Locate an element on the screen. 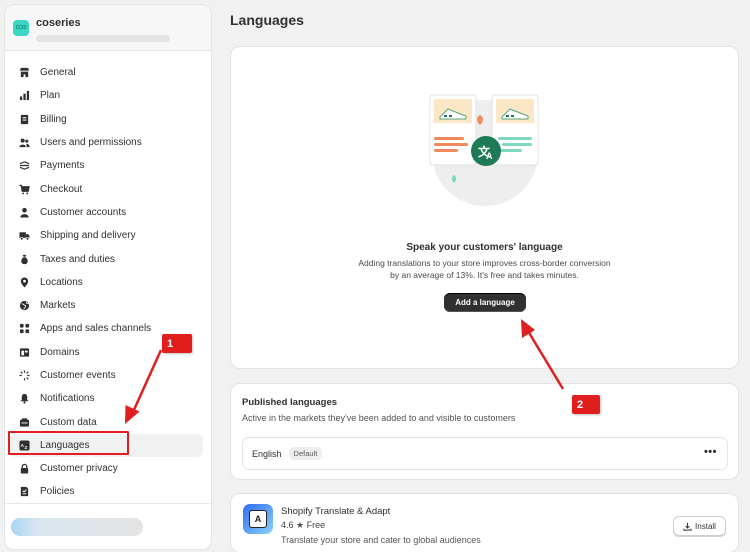 The height and width of the screenshot is (552, 750). sidebar-item-label: Domains is located at coordinates (60, 352).